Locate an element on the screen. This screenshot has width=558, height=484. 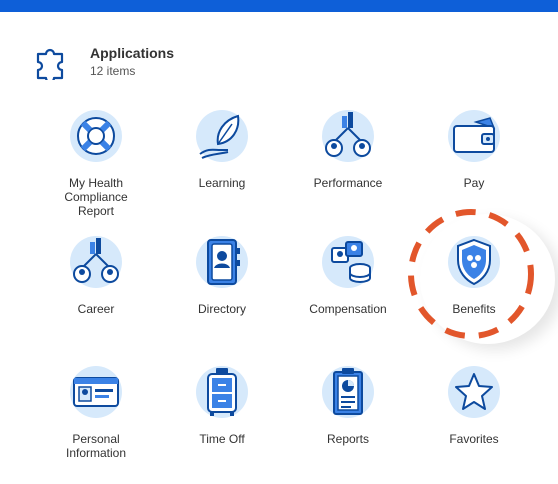
app-tile-directory: Directory is located at coordinates (222, 294).